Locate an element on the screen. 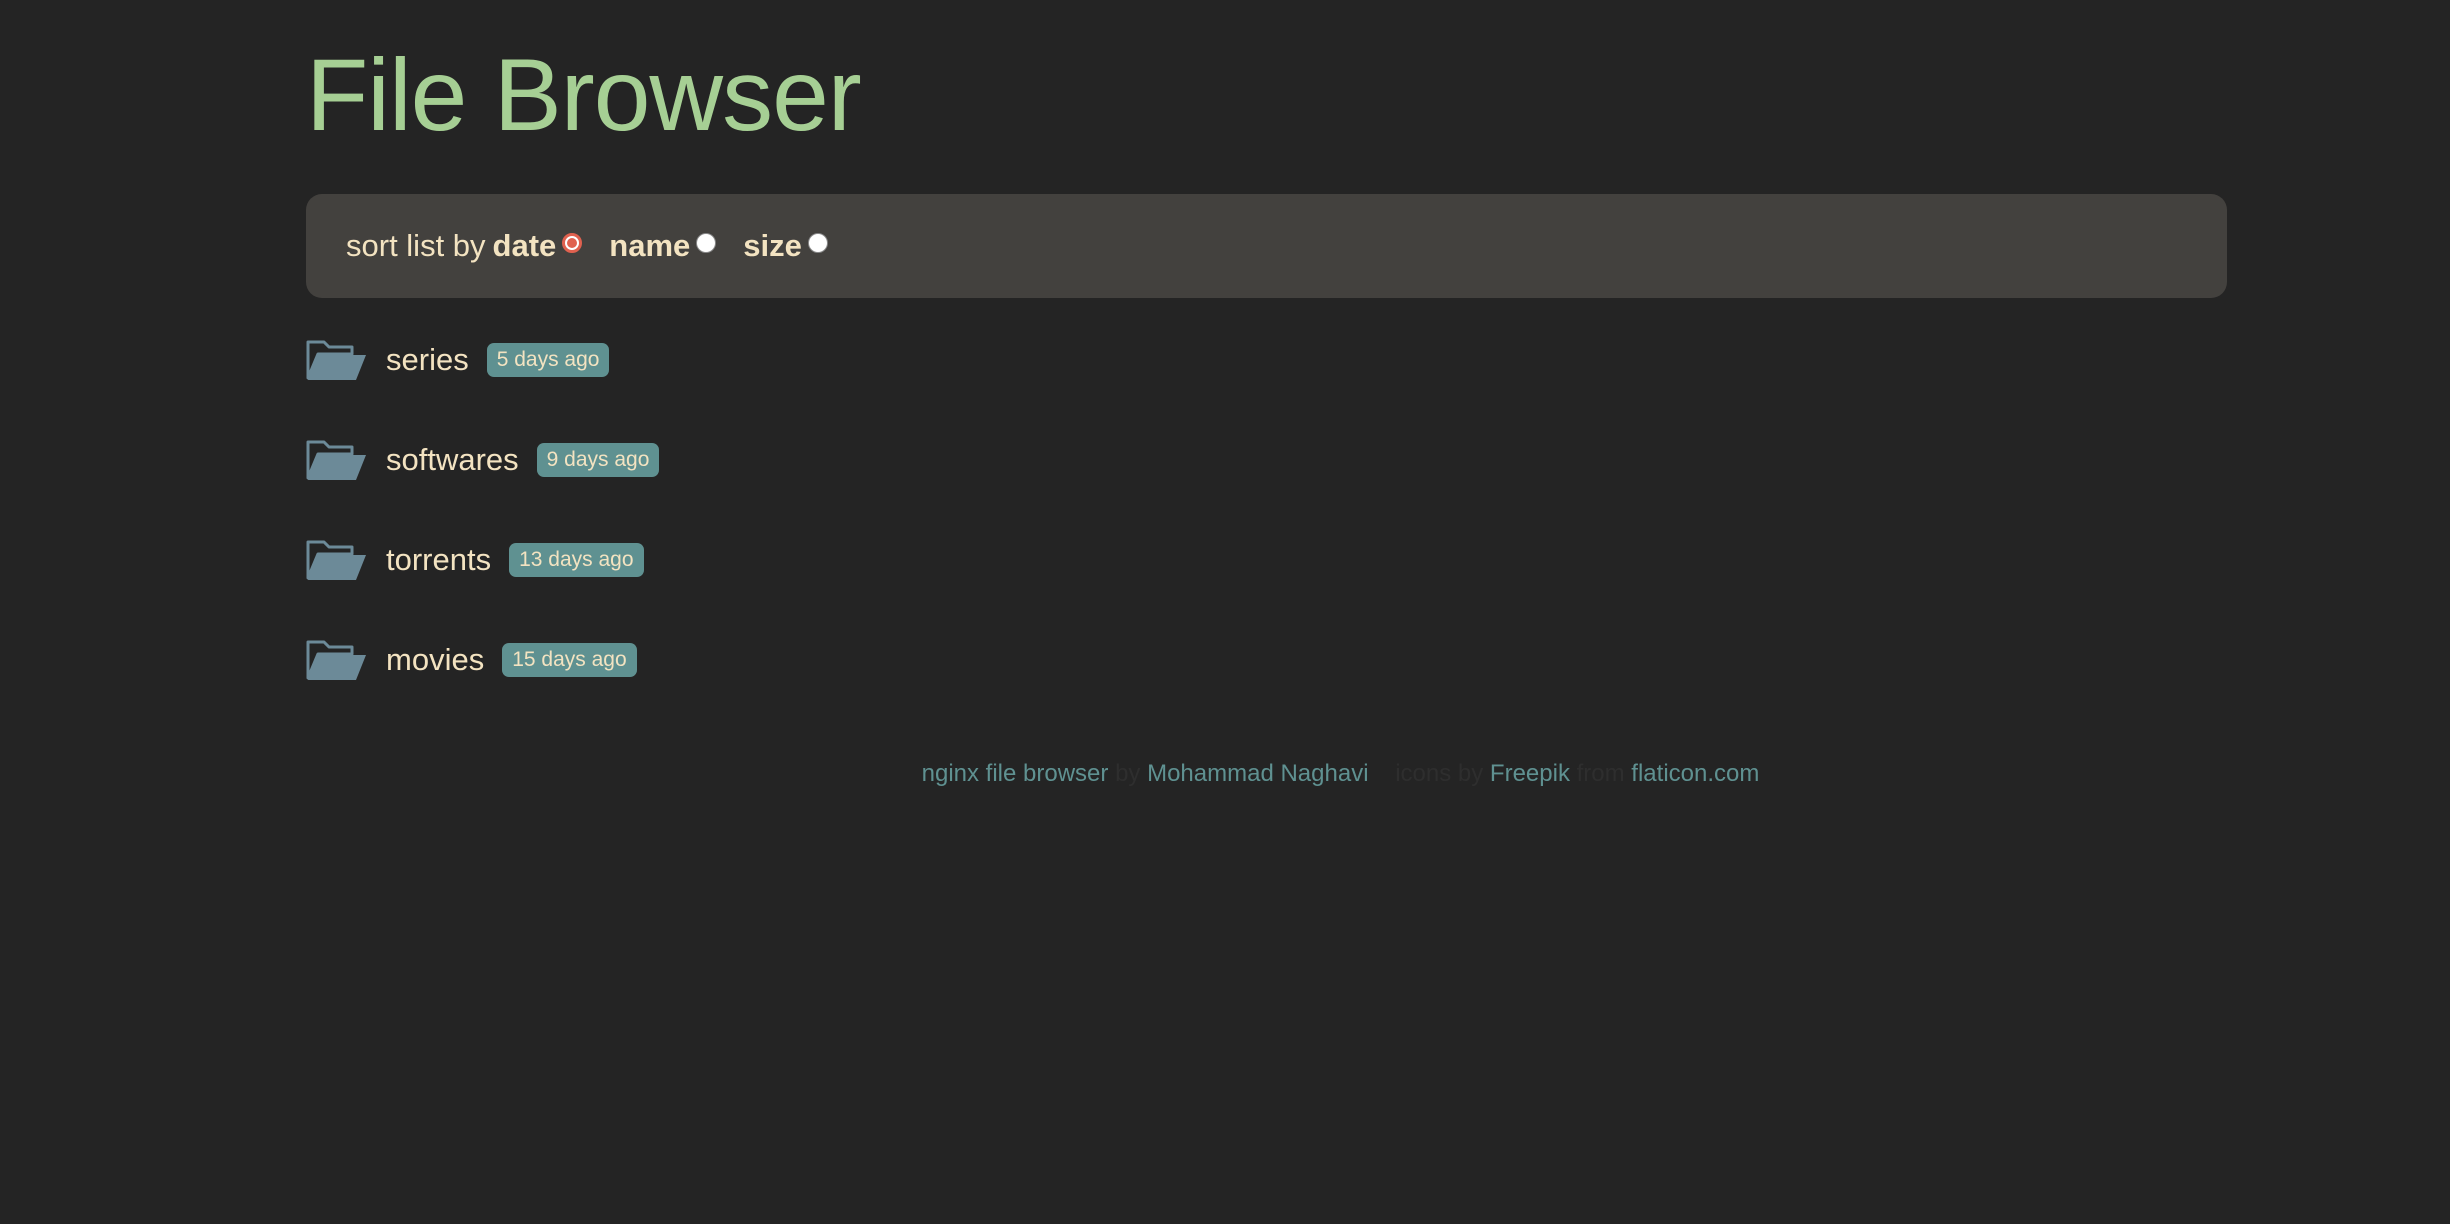 The image size is (2450, 1224). folder-name: softwares is located at coordinates (452, 460).